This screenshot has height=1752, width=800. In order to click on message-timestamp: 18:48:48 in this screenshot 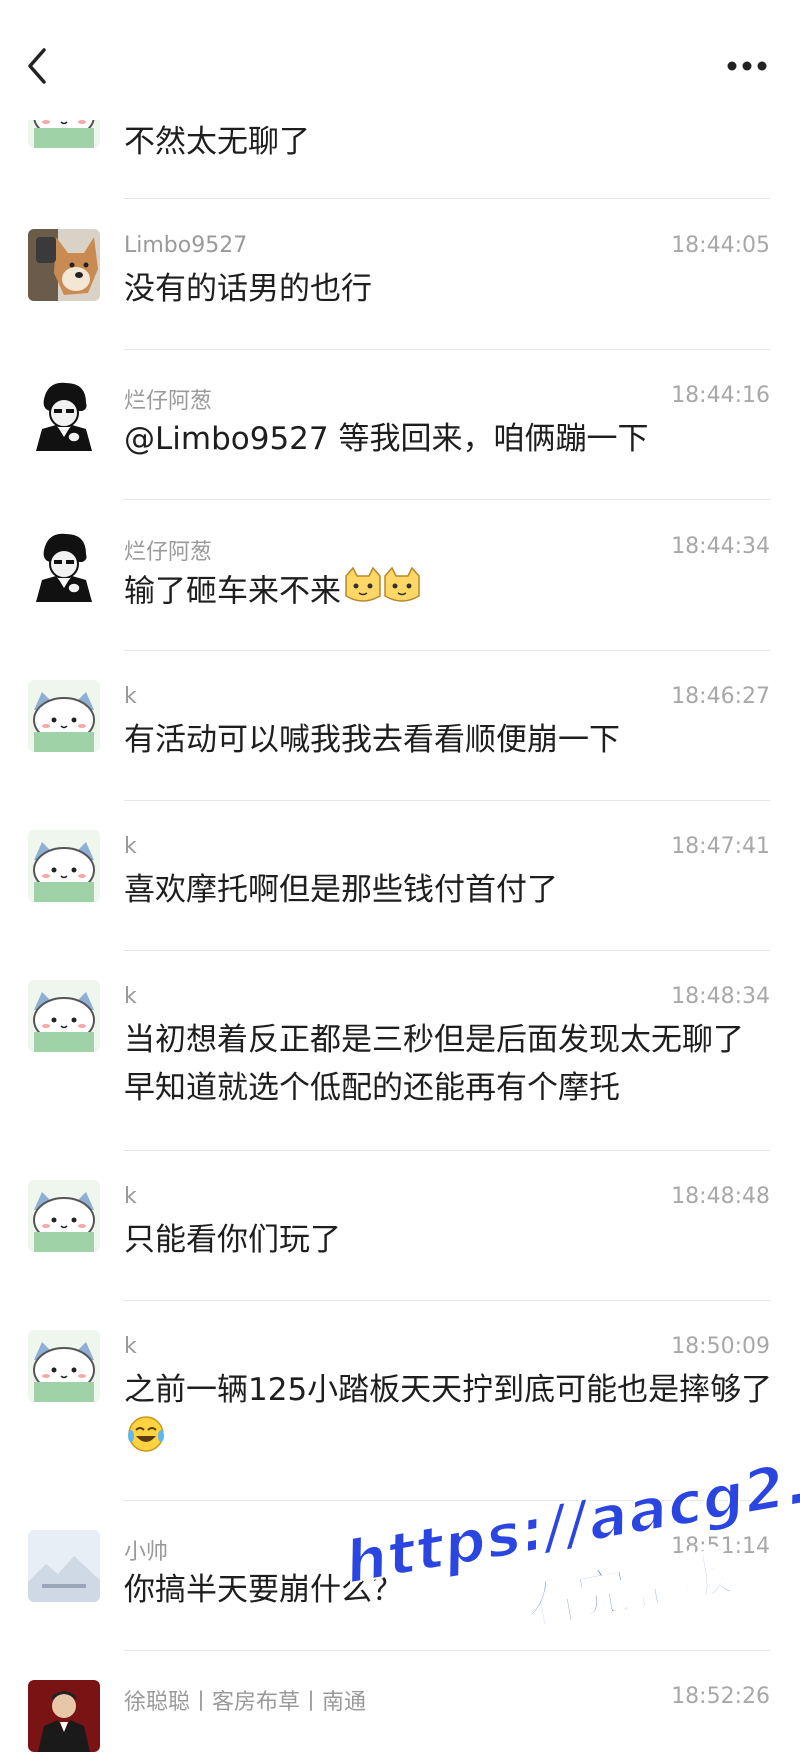, I will do `click(720, 1196)`.